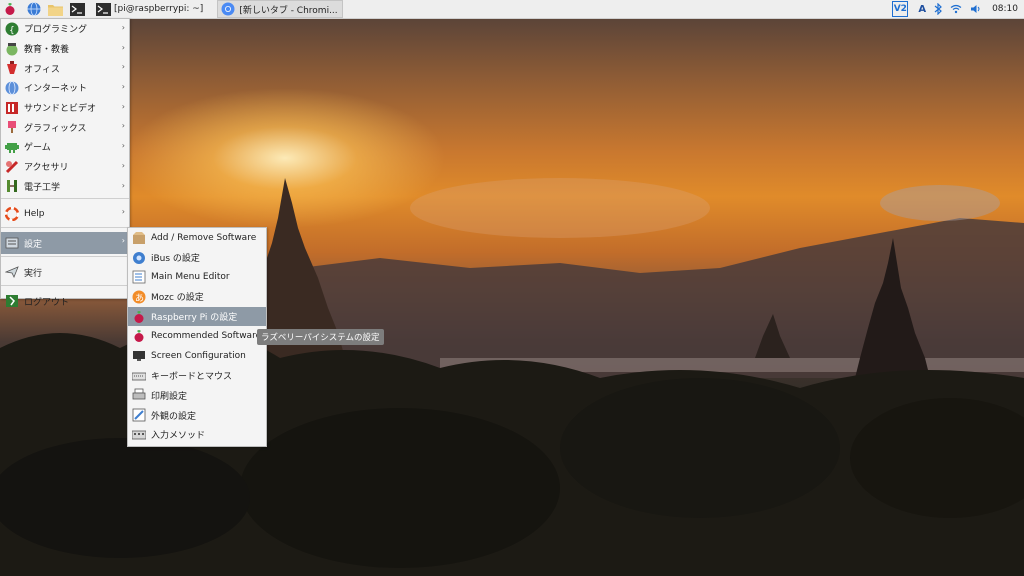  Describe the element at coordinates (197, 356) in the screenshot. I see `menu-item-screen-configuration: Screen Configuration` at that location.